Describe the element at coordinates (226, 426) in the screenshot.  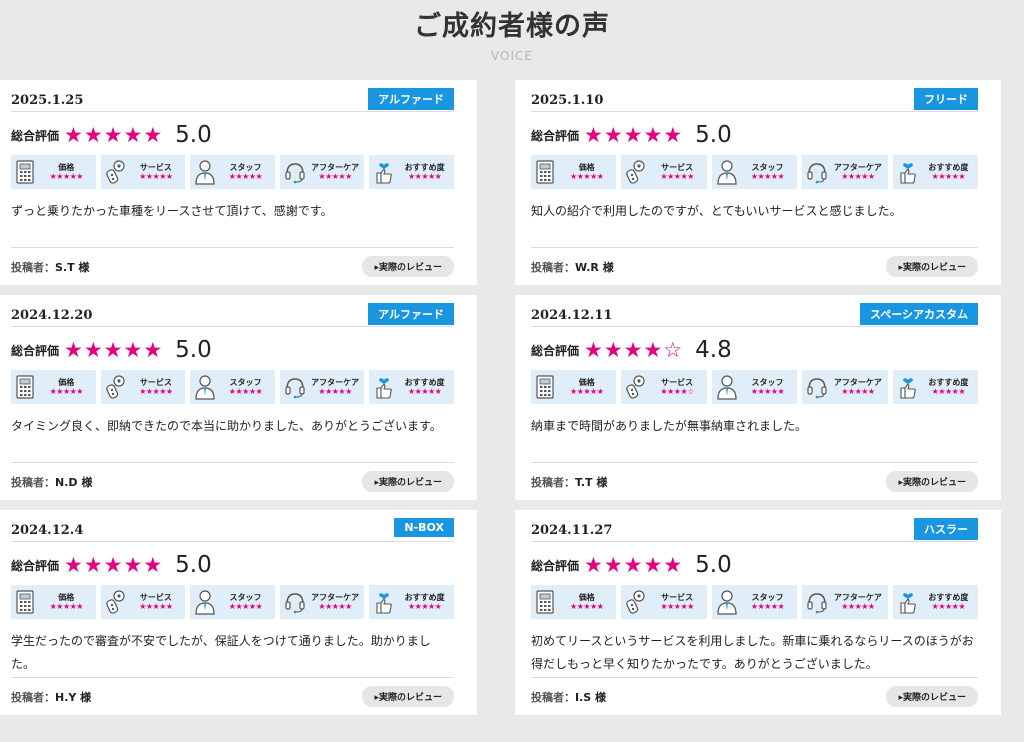
I see `review-comment: タイミング良く、即納できたので本当に助かりました、ありがとうございます。` at that location.